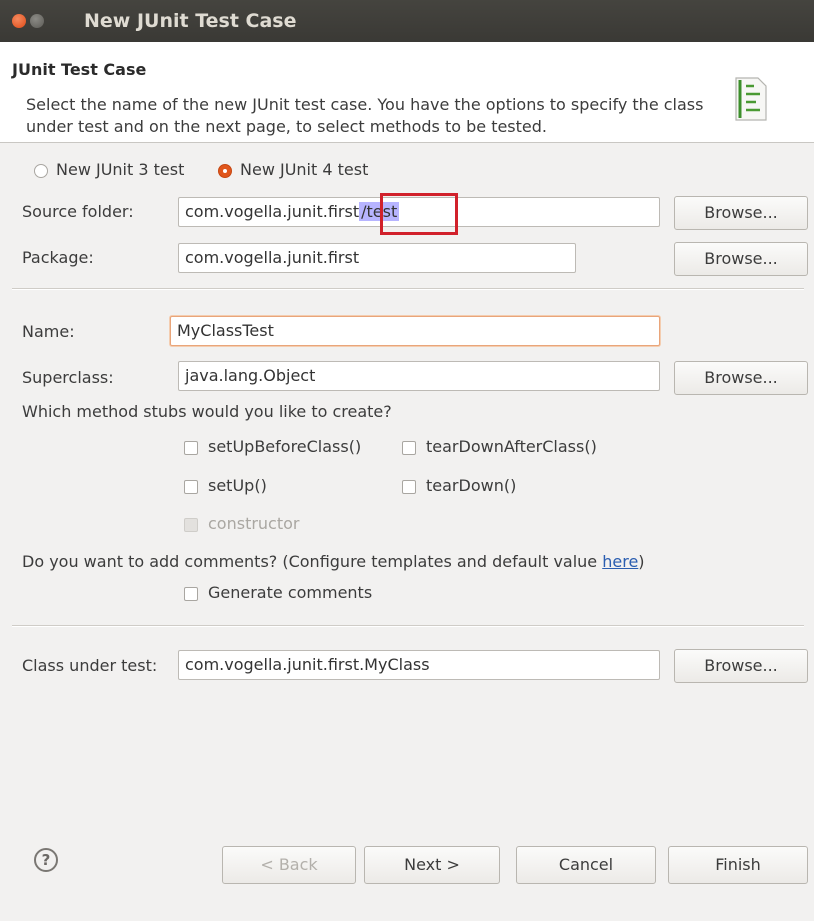  I want to click on package-input: com.vogella.junit.first, so click(377, 258).